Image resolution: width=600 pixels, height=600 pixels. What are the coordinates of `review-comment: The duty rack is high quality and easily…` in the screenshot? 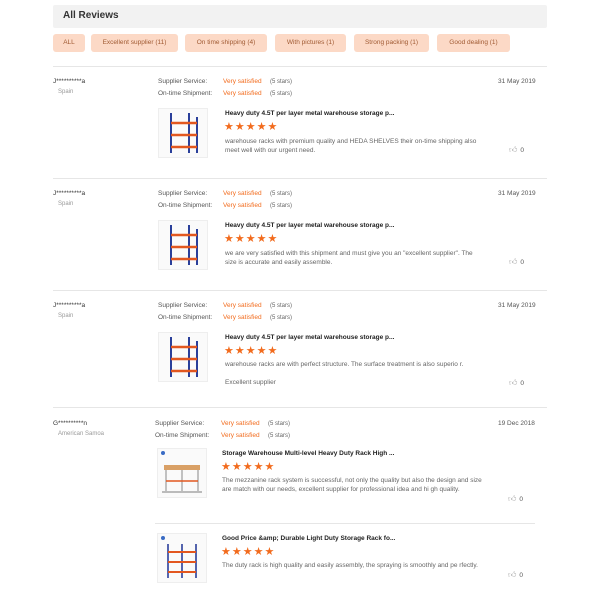 It's located at (350, 565).